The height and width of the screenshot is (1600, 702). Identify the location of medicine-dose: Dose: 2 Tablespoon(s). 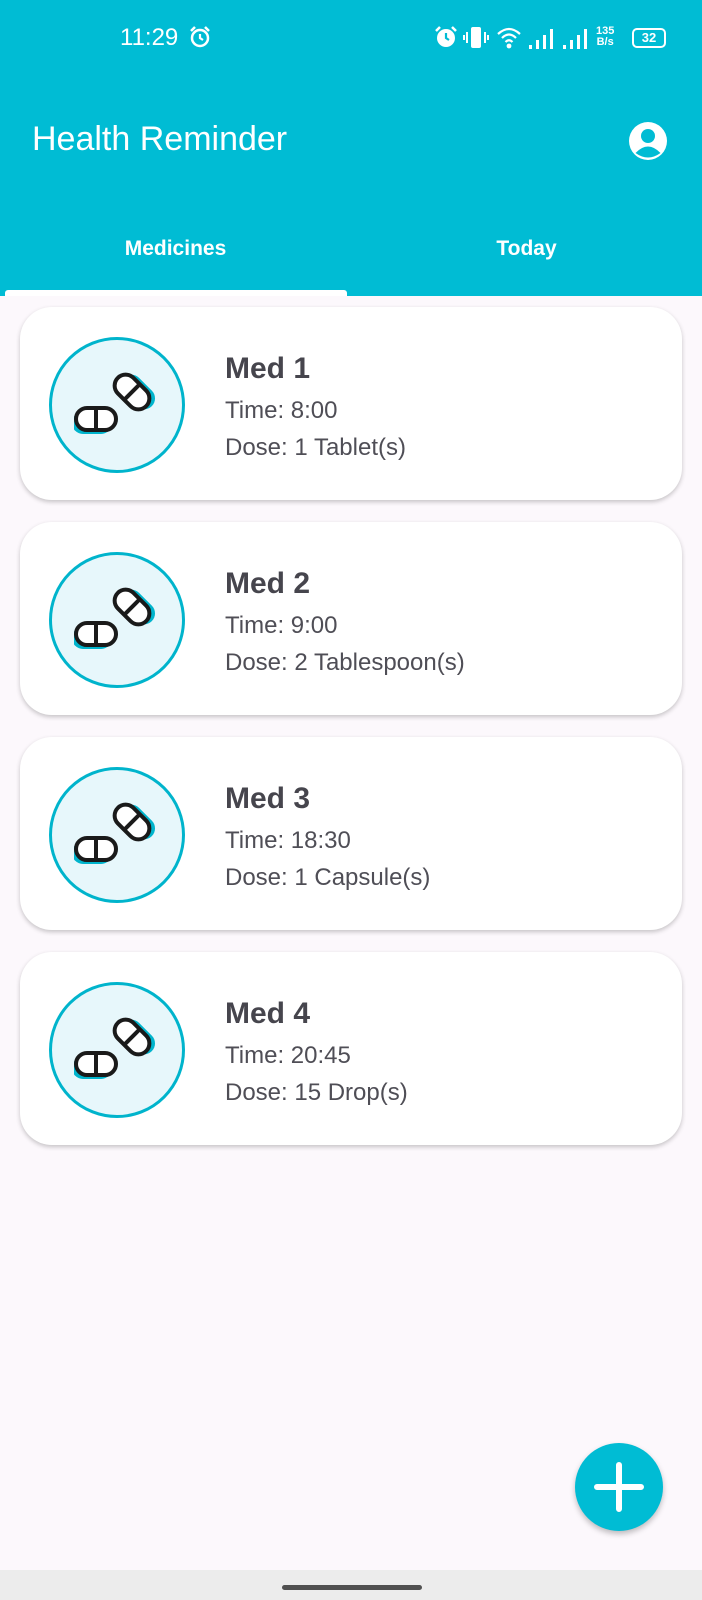
(345, 662).